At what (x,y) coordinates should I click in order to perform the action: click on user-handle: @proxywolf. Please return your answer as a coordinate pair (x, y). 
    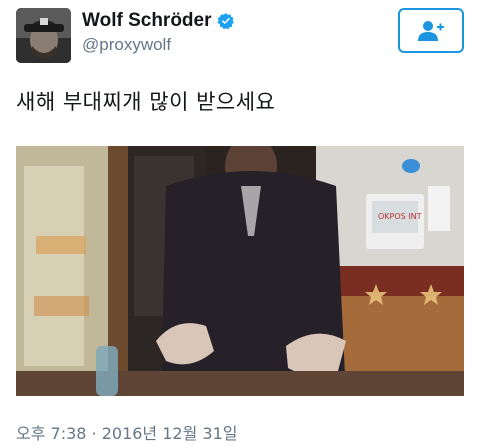
    Looking at the image, I should click on (126, 45).